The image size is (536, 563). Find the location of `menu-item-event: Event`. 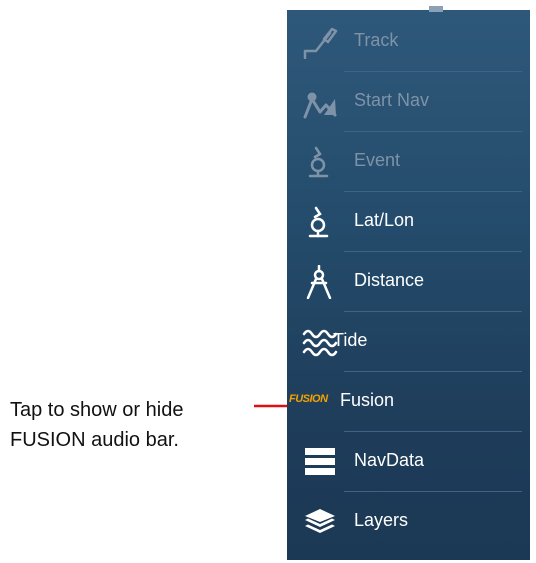

menu-item-event: Event is located at coordinates (408, 162).